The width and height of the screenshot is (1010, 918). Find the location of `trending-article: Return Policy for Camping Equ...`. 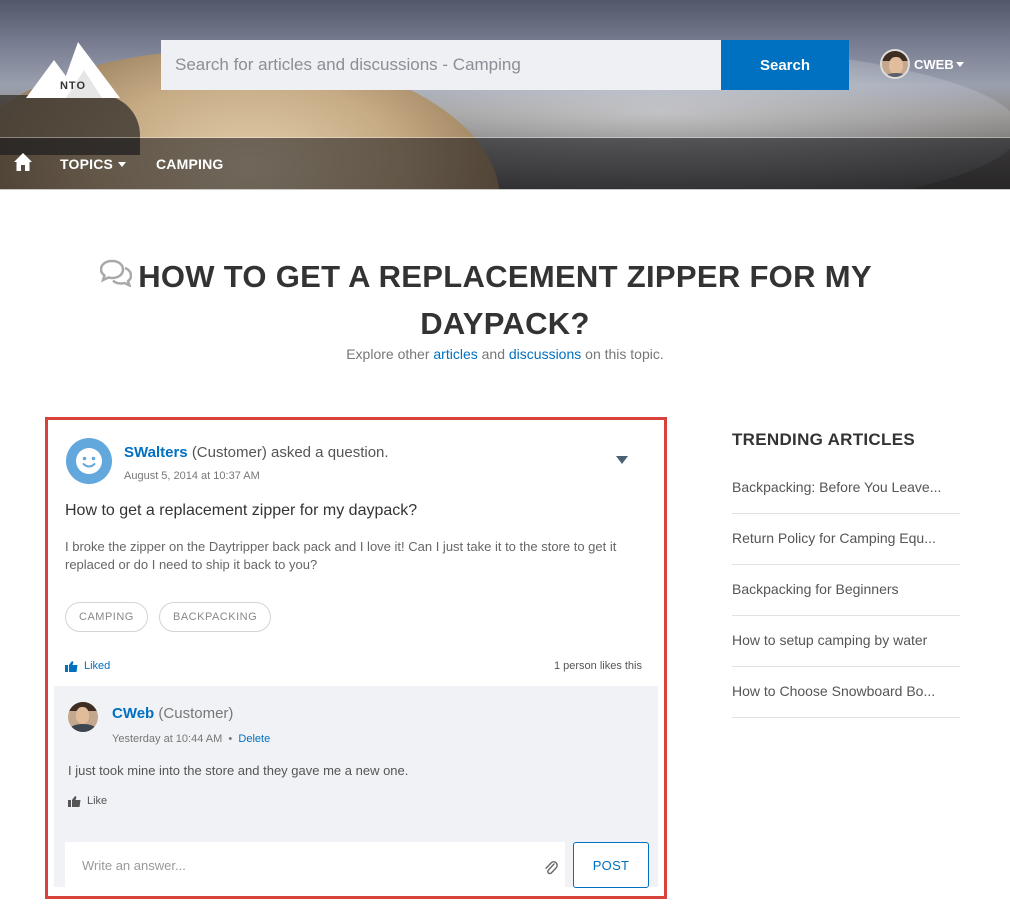

trending-article: Return Policy for Camping Equ... is located at coordinates (846, 539).